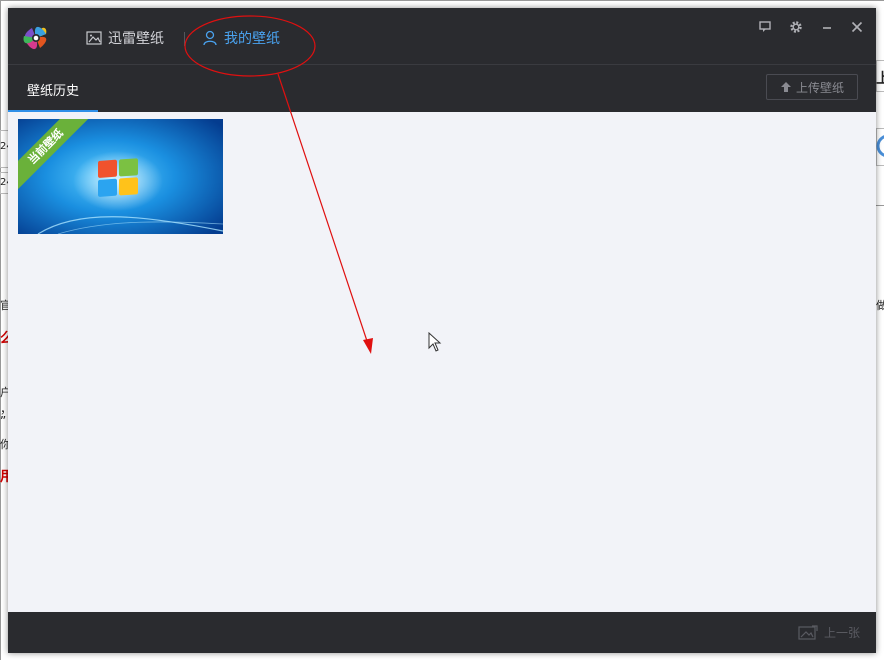 This screenshot has height=660, width=884. I want to click on nav-my-wallpaper: 我的壁纸, so click(241, 38).